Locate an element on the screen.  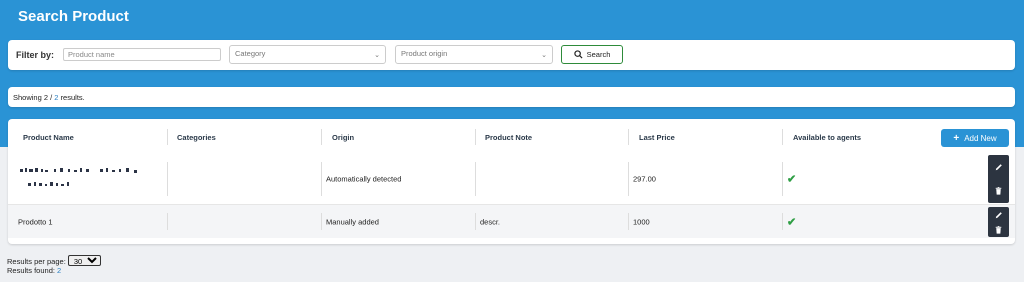
column-header-last-price: Last Price is located at coordinates (657, 137).